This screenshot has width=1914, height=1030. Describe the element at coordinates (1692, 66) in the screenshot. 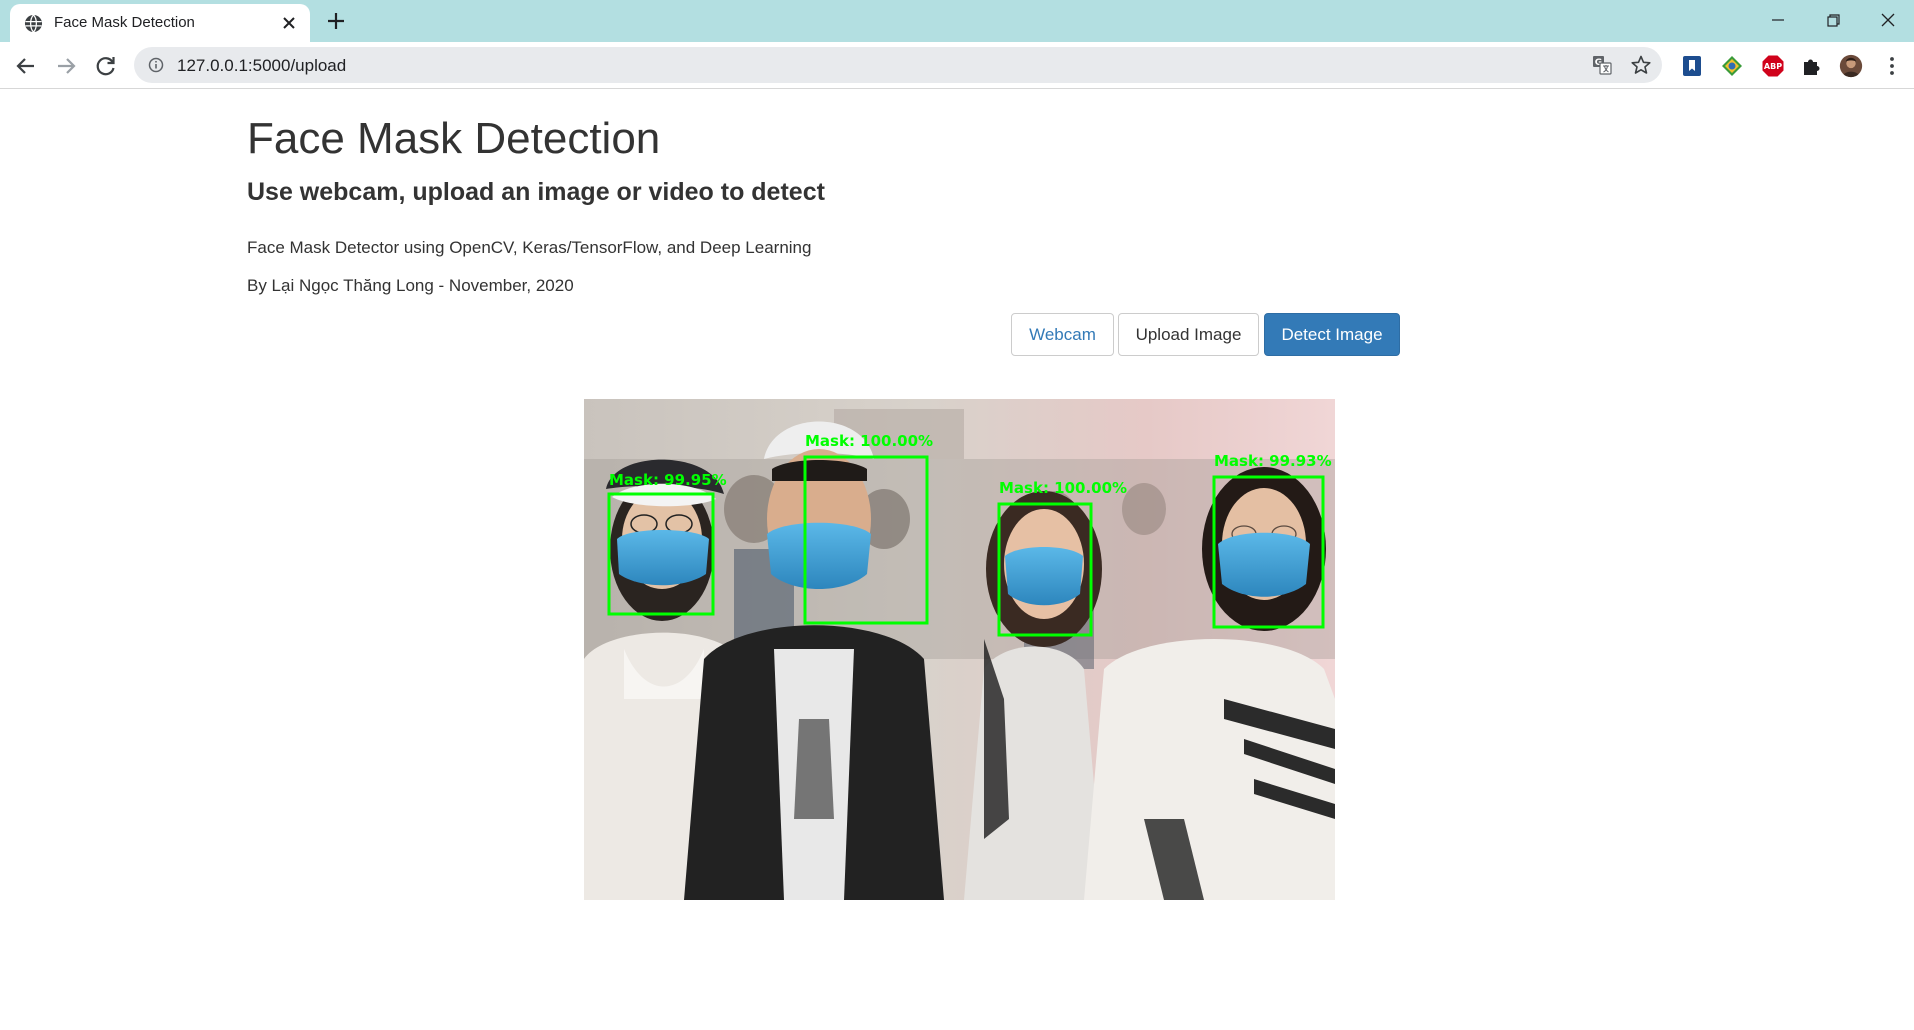

I see `bookmark-extension-icon` at that location.